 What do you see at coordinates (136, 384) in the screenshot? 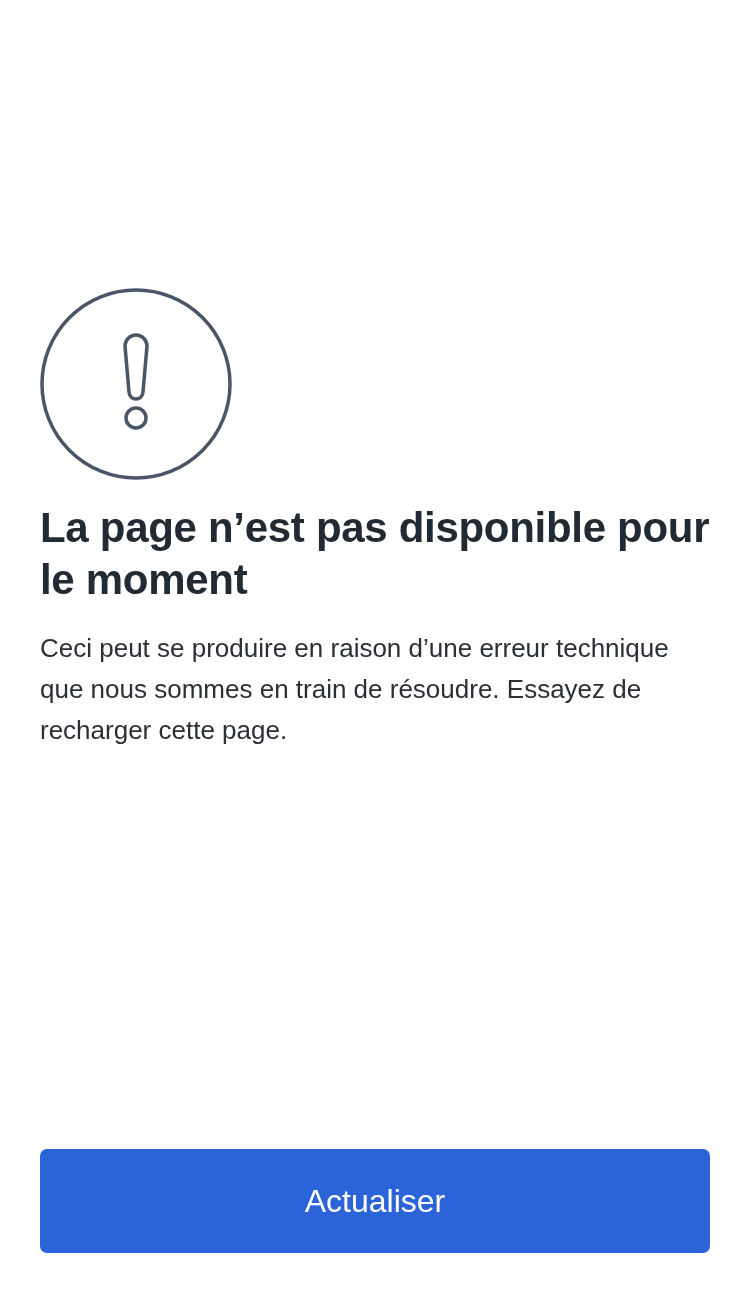
I see `warning-icon` at bounding box center [136, 384].